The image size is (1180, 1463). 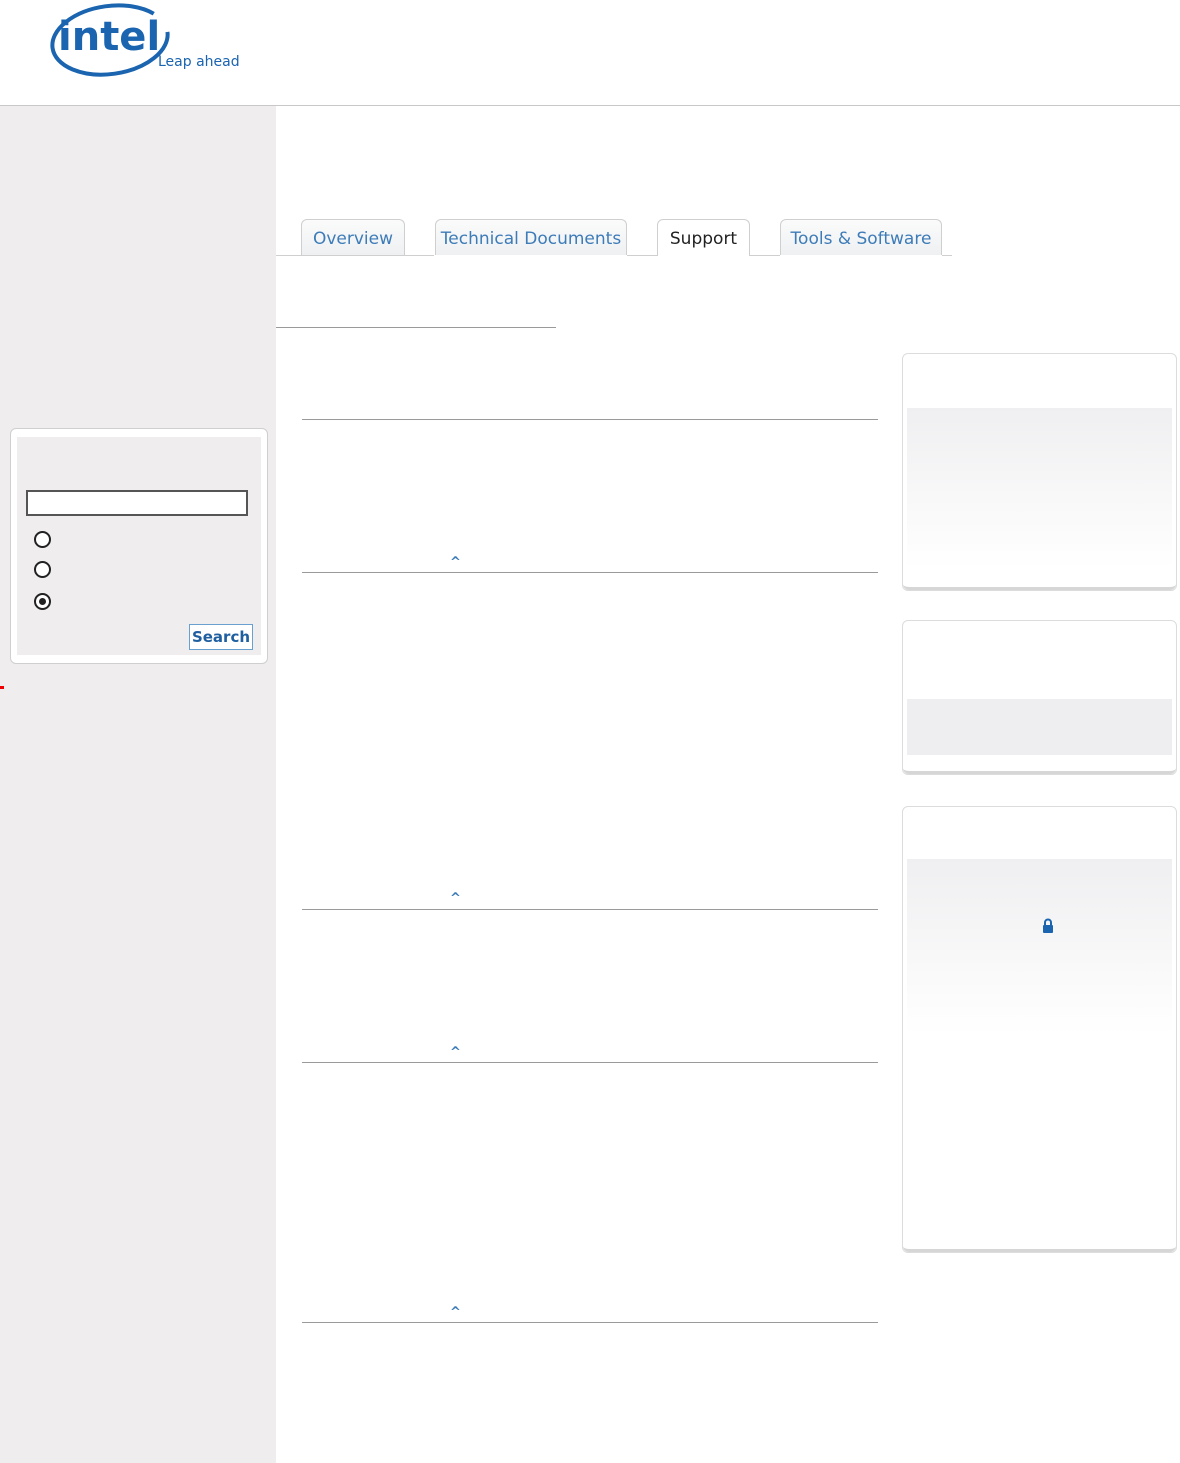 What do you see at coordinates (353, 237) in the screenshot?
I see `tab-overview: Overview` at bounding box center [353, 237].